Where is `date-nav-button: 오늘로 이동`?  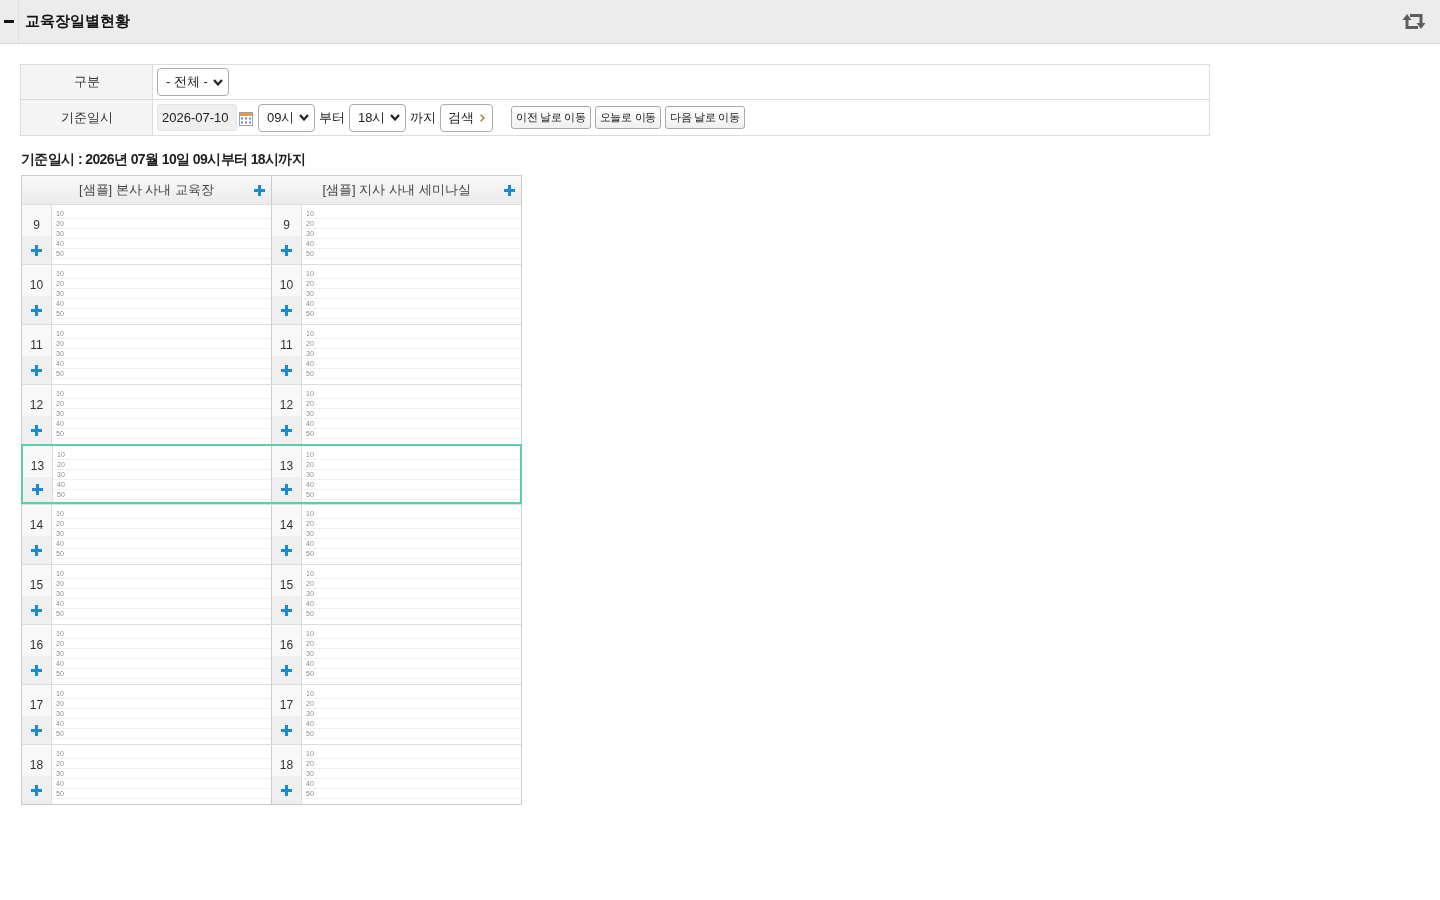
date-nav-button: 오늘로 이동 is located at coordinates (627, 117).